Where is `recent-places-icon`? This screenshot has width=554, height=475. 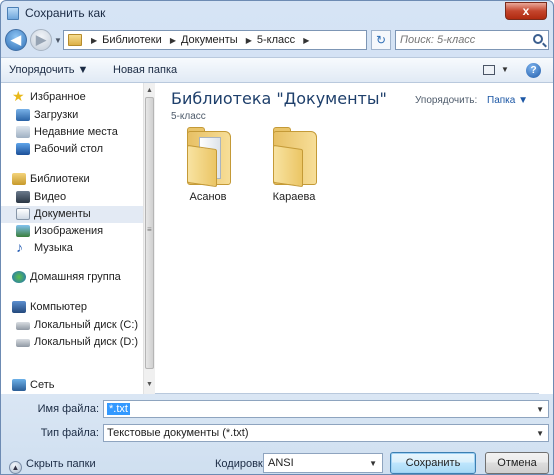
recent-places-icon is located at coordinates (23, 132).